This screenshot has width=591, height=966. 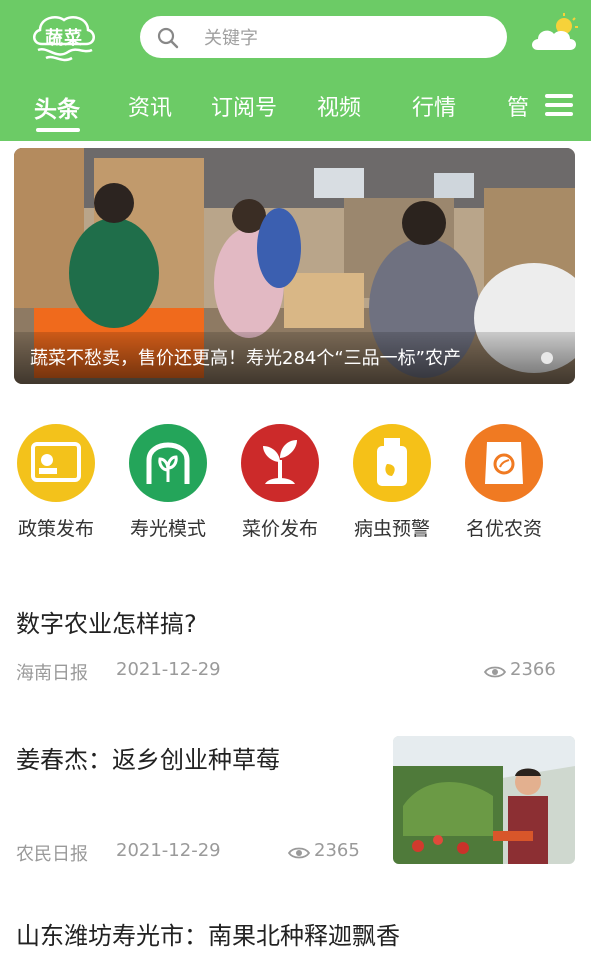 What do you see at coordinates (504, 463) in the screenshot?
I see `fertilizer-bag-icon` at bounding box center [504, 463].